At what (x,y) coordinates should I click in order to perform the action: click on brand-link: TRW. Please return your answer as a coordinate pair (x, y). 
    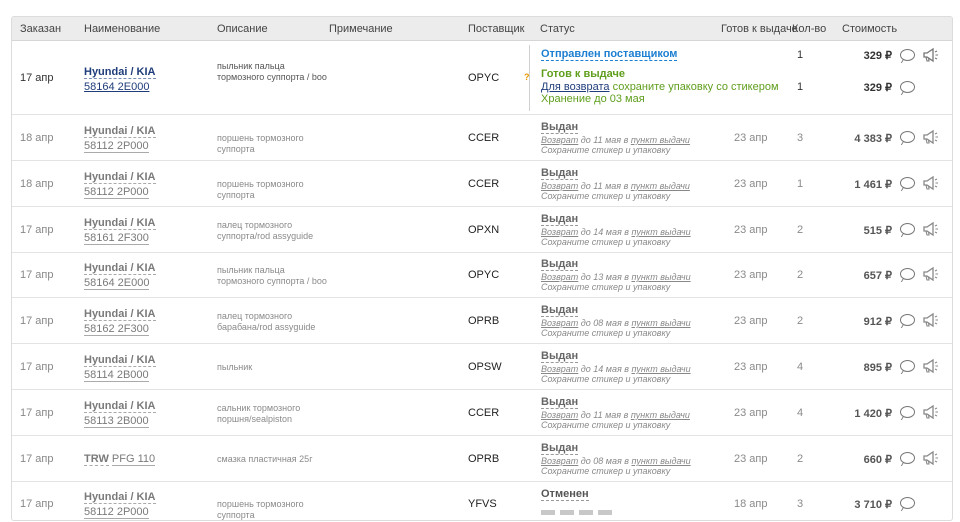
    Looking at the image, I should click on (96, 459).